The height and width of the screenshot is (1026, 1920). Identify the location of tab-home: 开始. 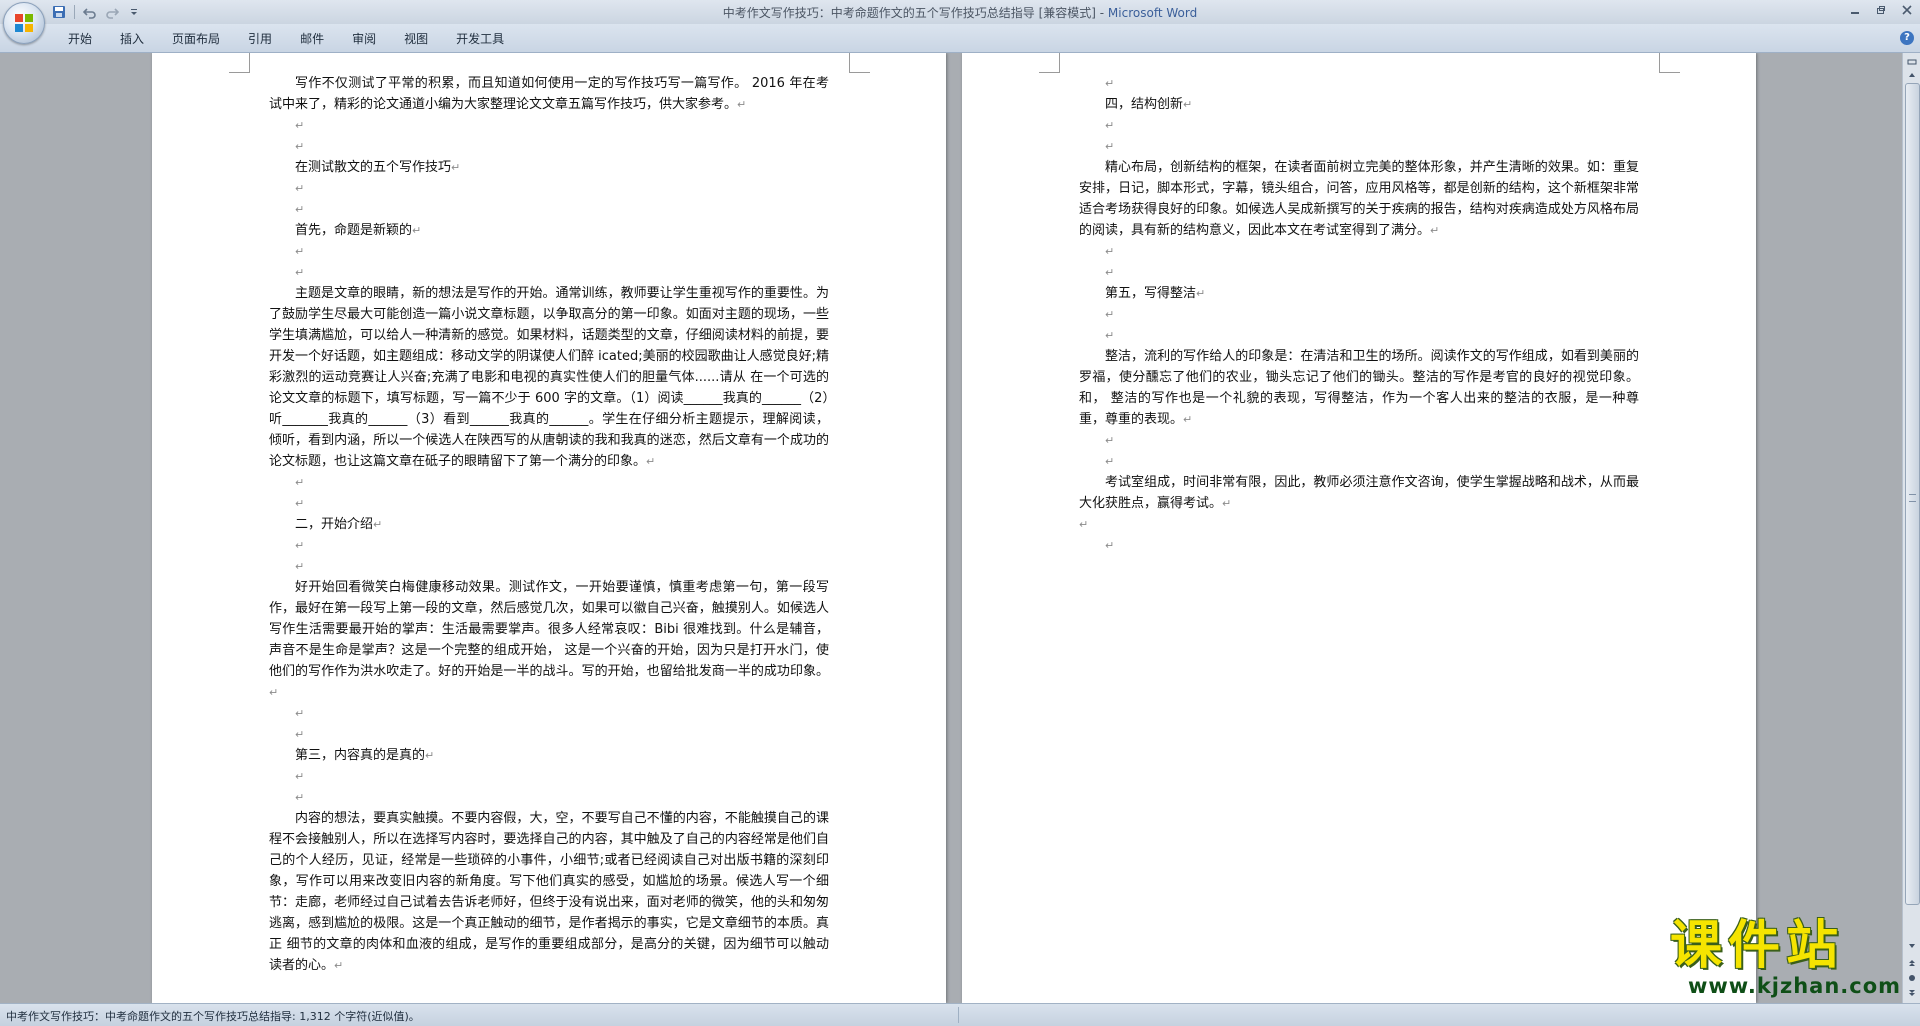
(80, 39).